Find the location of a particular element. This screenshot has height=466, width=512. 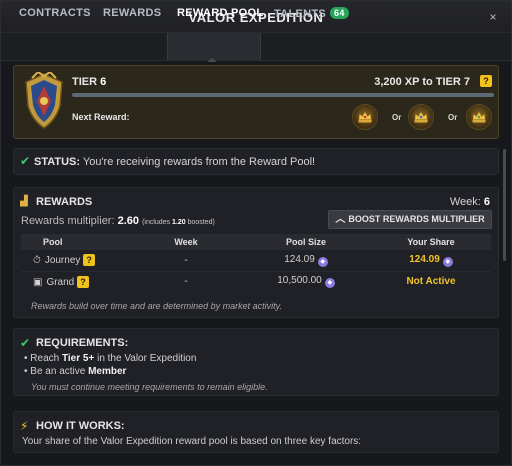

close-icon: × is located at coordinates (493, 17).